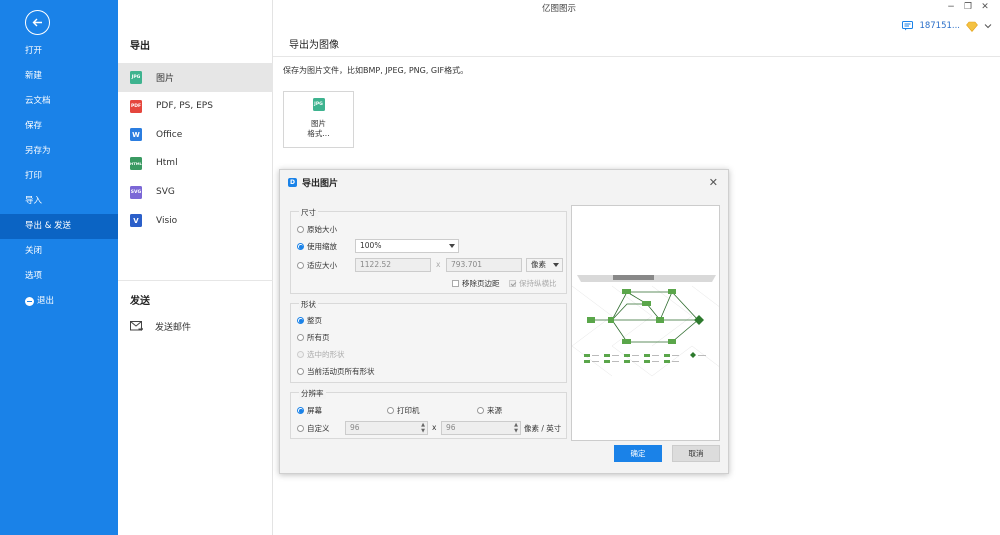 Image resolution: width=1000 pixels, height=535 pixels. I want to click on dialog-title: 导出图片, so click(320, 183).